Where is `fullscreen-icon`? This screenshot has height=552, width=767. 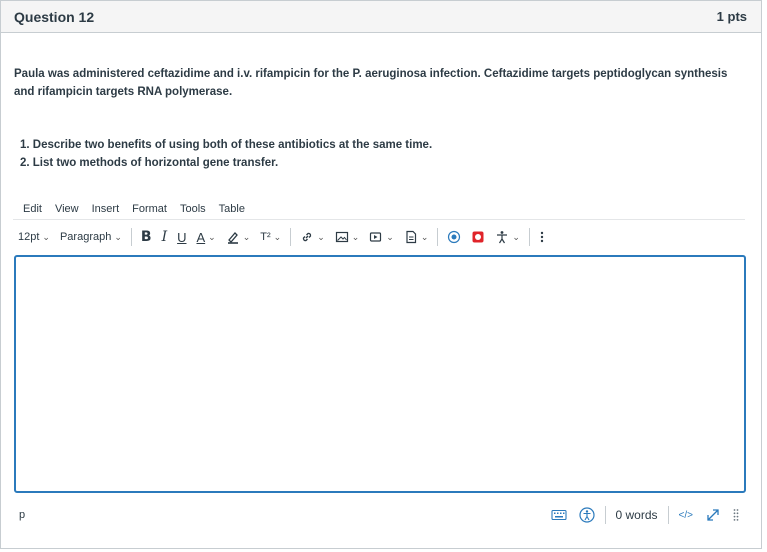 fullscreen-icon is located at coordinates (713, 515).